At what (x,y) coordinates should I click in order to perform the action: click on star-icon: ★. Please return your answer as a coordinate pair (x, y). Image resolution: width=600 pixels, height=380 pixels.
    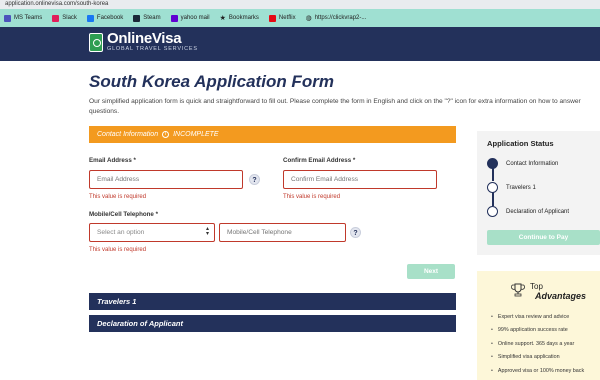
    Looking at the image, I should click on (222, 18).